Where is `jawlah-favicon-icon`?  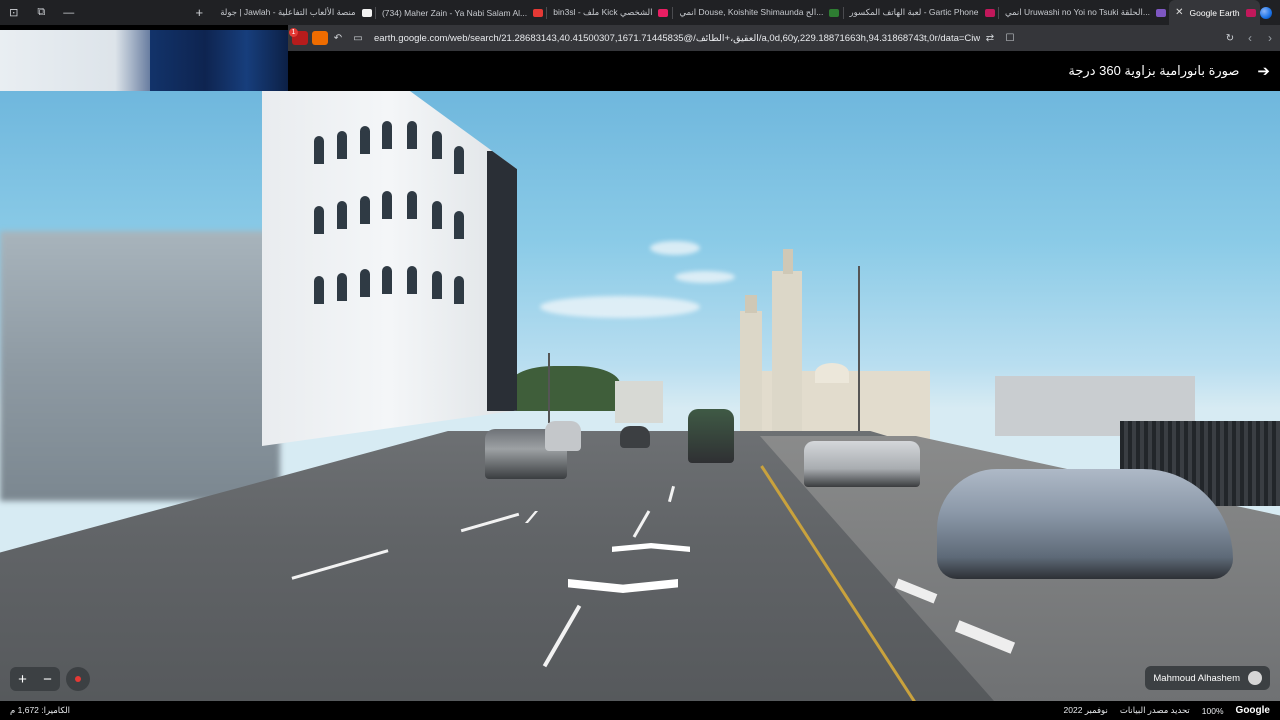
jawlah-favicon-icon is located at coordinates (366, 12).